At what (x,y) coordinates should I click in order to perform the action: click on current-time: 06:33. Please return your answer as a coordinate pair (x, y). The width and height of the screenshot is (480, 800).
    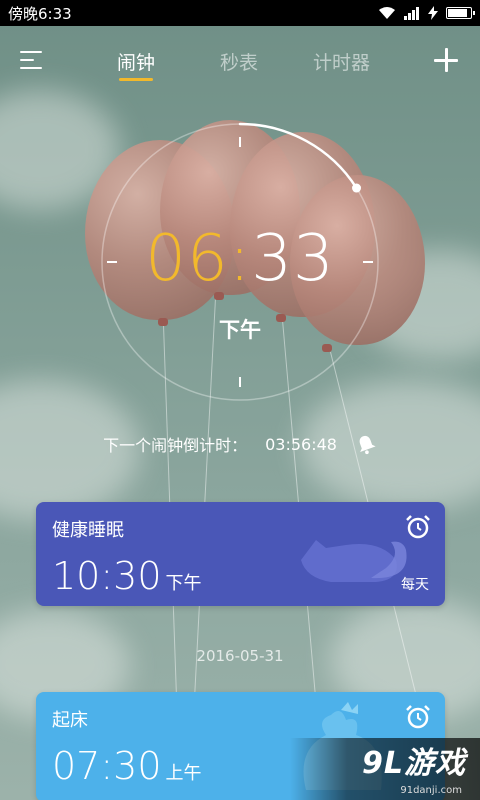
    Looking at the image, I should click on (240, 259).